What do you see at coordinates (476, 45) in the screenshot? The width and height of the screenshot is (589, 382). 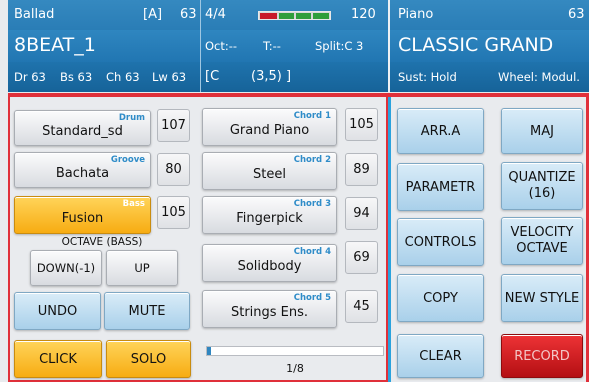 I see `voice-name: CLASSIC GRAND` at bounding box center [476, 45].